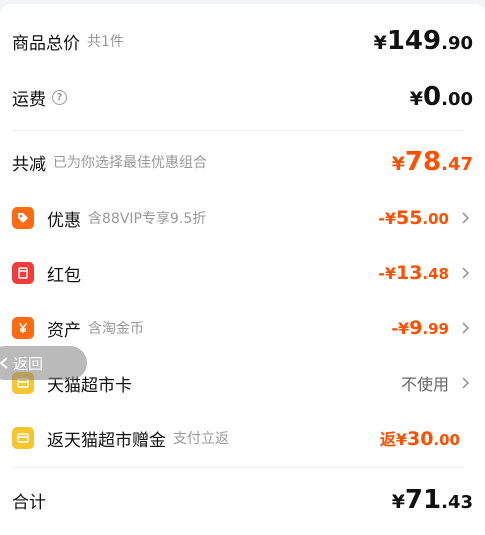 The image size is (485, 535). What do you see at coordinates (4, 363) in the screenshot?
I see `chevron-left-icon` at bounding box center [4, 363].